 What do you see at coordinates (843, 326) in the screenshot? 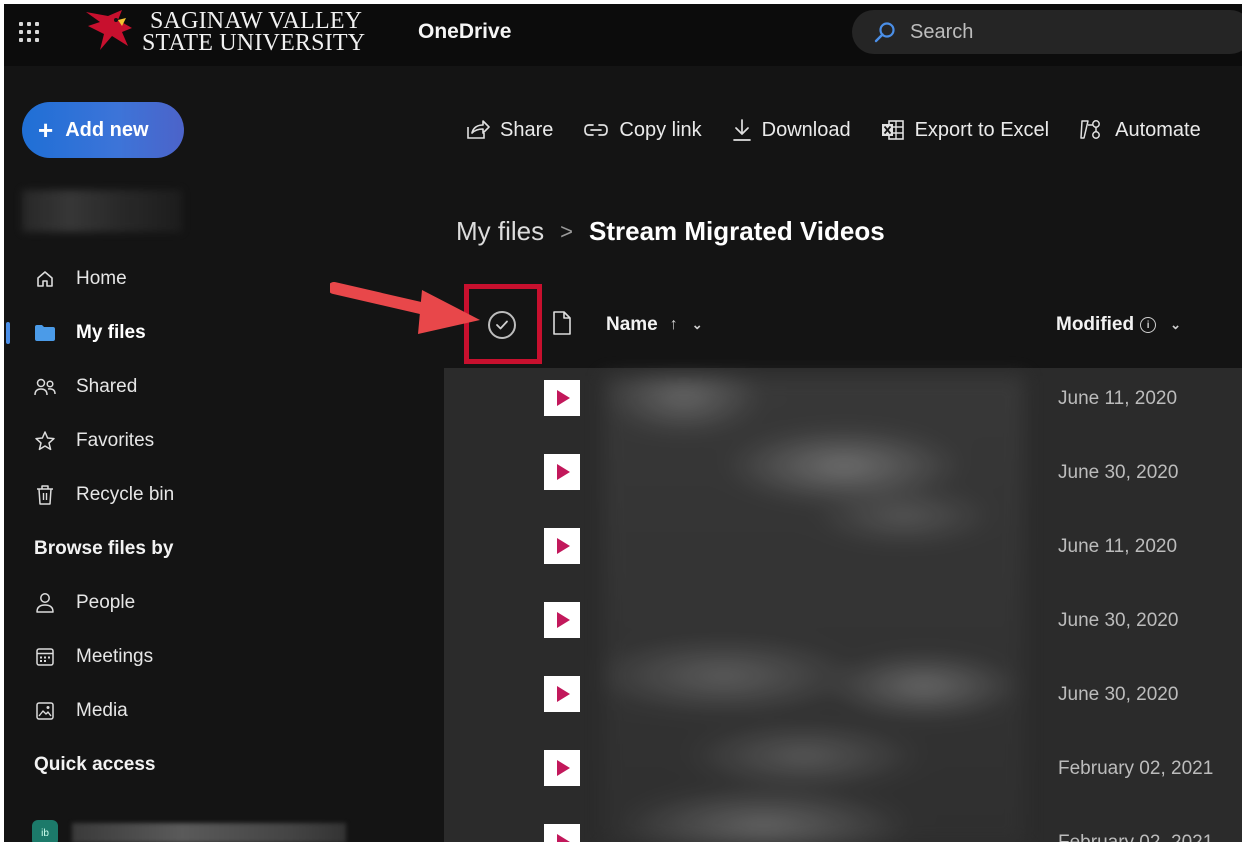
I see `file-list-header: Name ↑ ⌄ Modified i ⌄` at bounding box center [843, 326].